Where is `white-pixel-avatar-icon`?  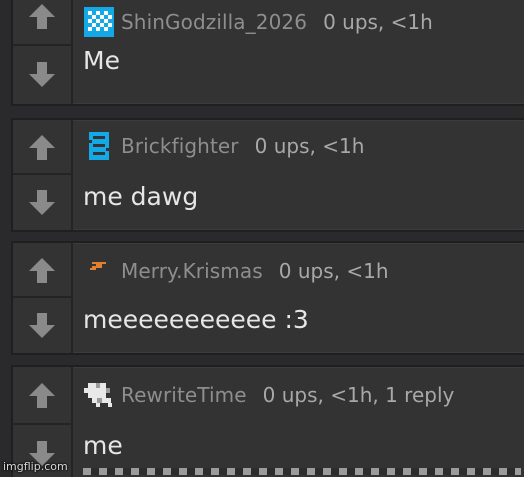 white-pixel-avatar-icon is located at coordinates (98, 395).